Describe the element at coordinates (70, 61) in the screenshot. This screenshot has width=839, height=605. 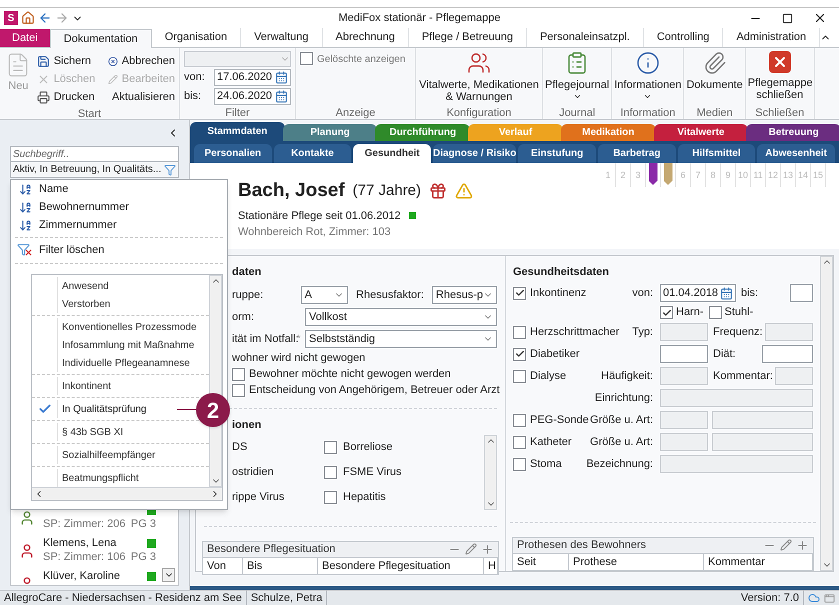
I see `ribbon-button: Sichern` at that location.